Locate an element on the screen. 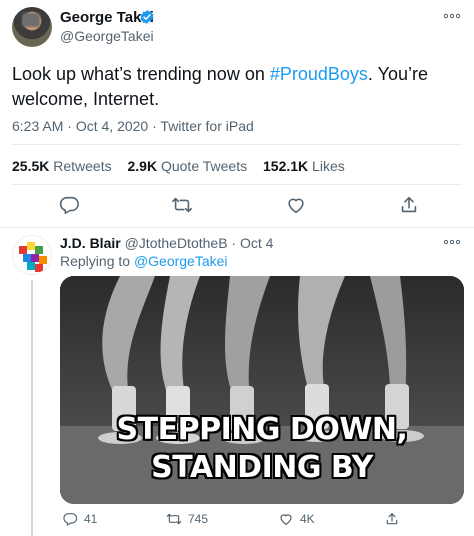 The width and height of the screenshot is (474, 536). reply-author-handle: @JtotheDtotheB is located at coordinates (176, 243).